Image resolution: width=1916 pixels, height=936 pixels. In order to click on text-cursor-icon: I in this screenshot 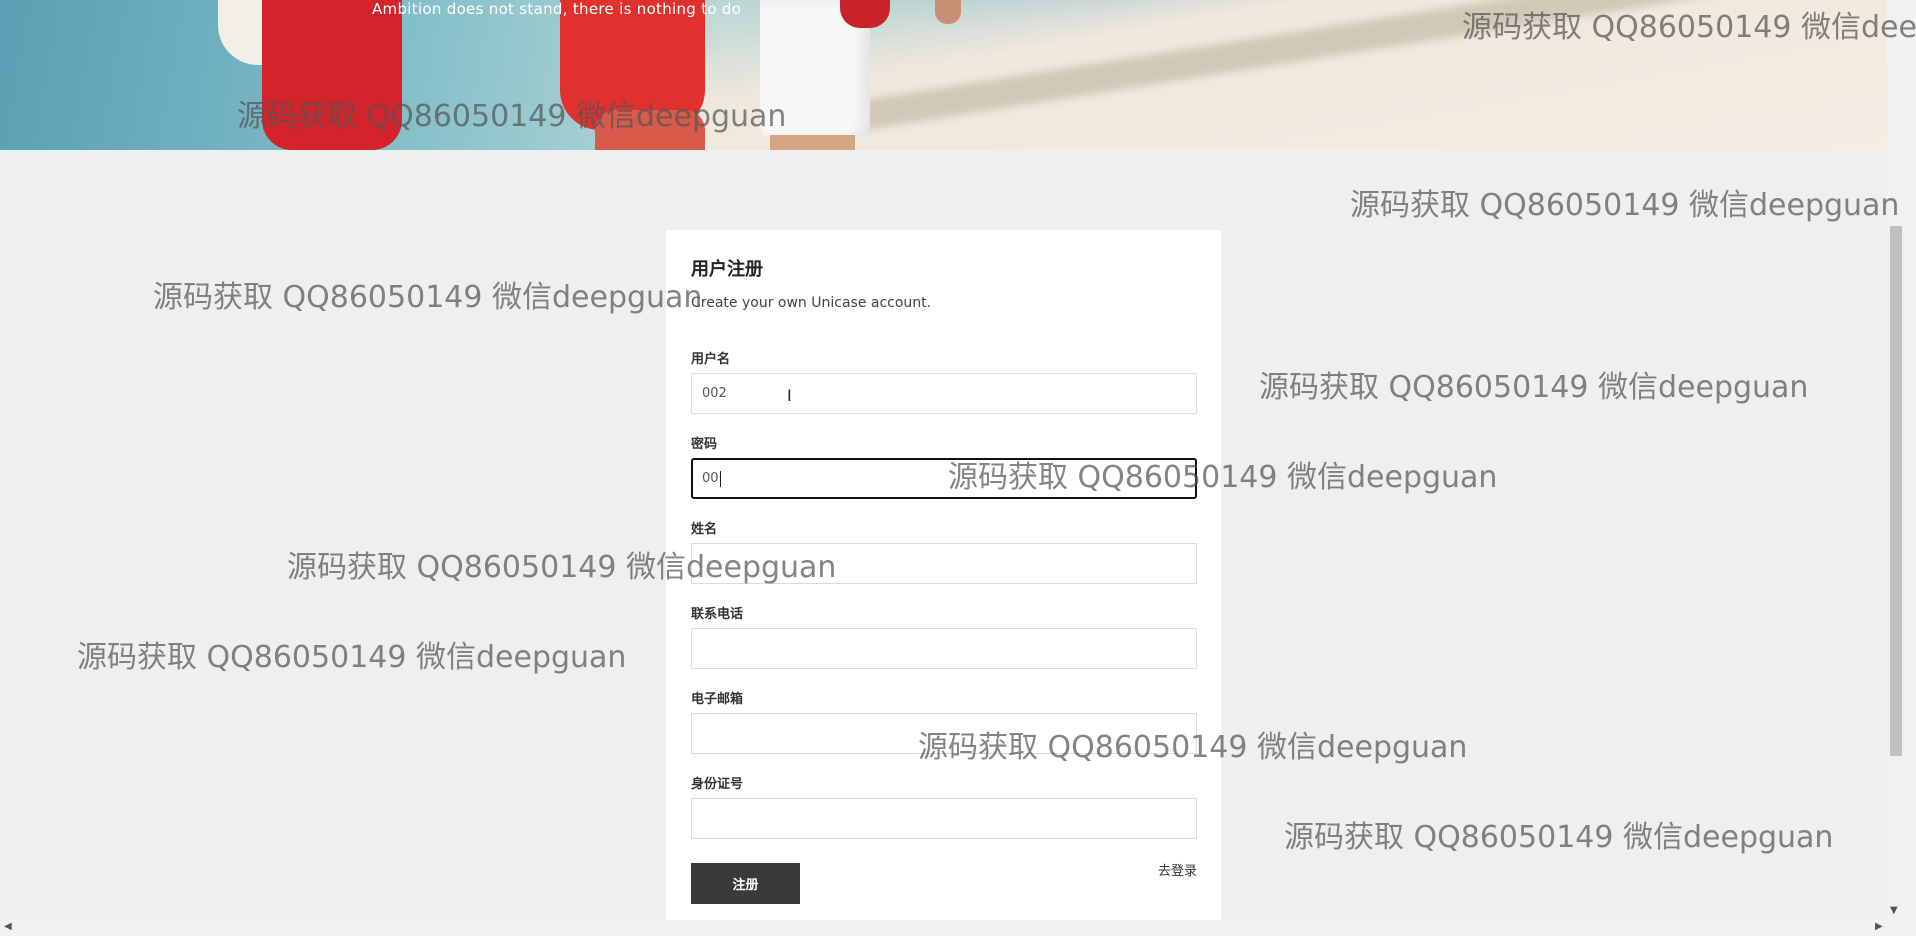, I will do `click(789, 395)`.